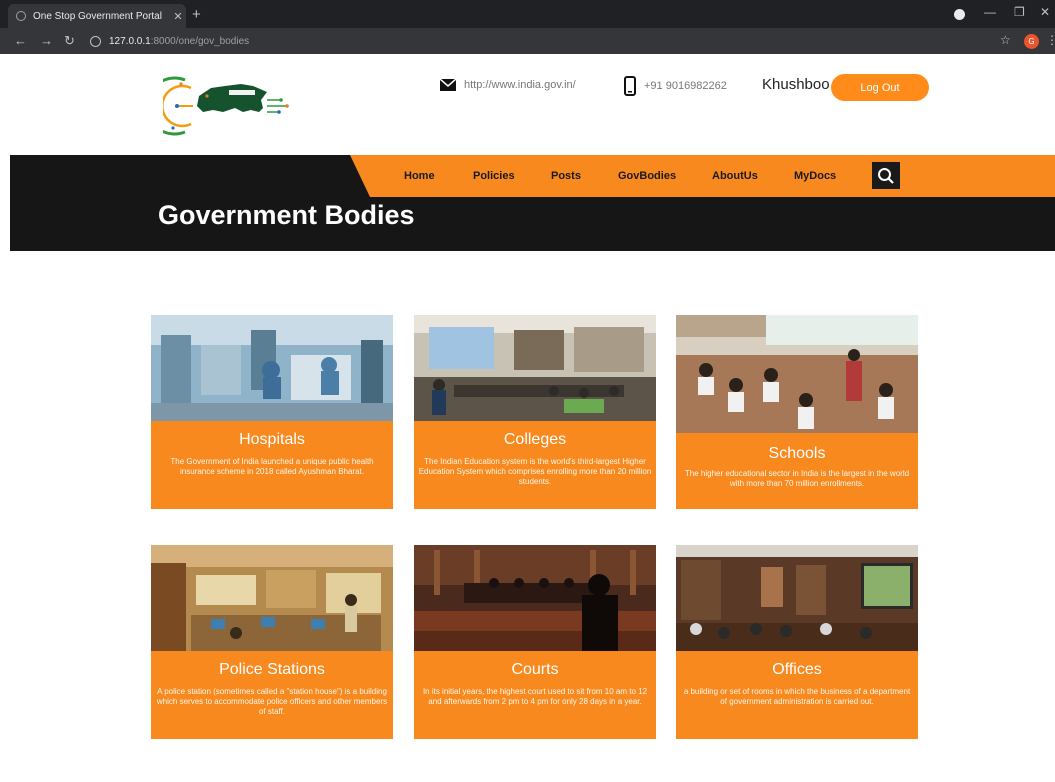  Describe the element at coordinates (815, 176) in the screenshot. I see `nav-item-mydocs: MyDocs` at that location.